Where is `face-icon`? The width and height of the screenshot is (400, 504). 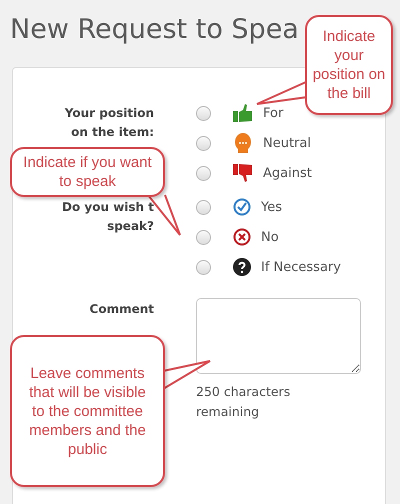 face-icon is located at coordinates (243, 143).